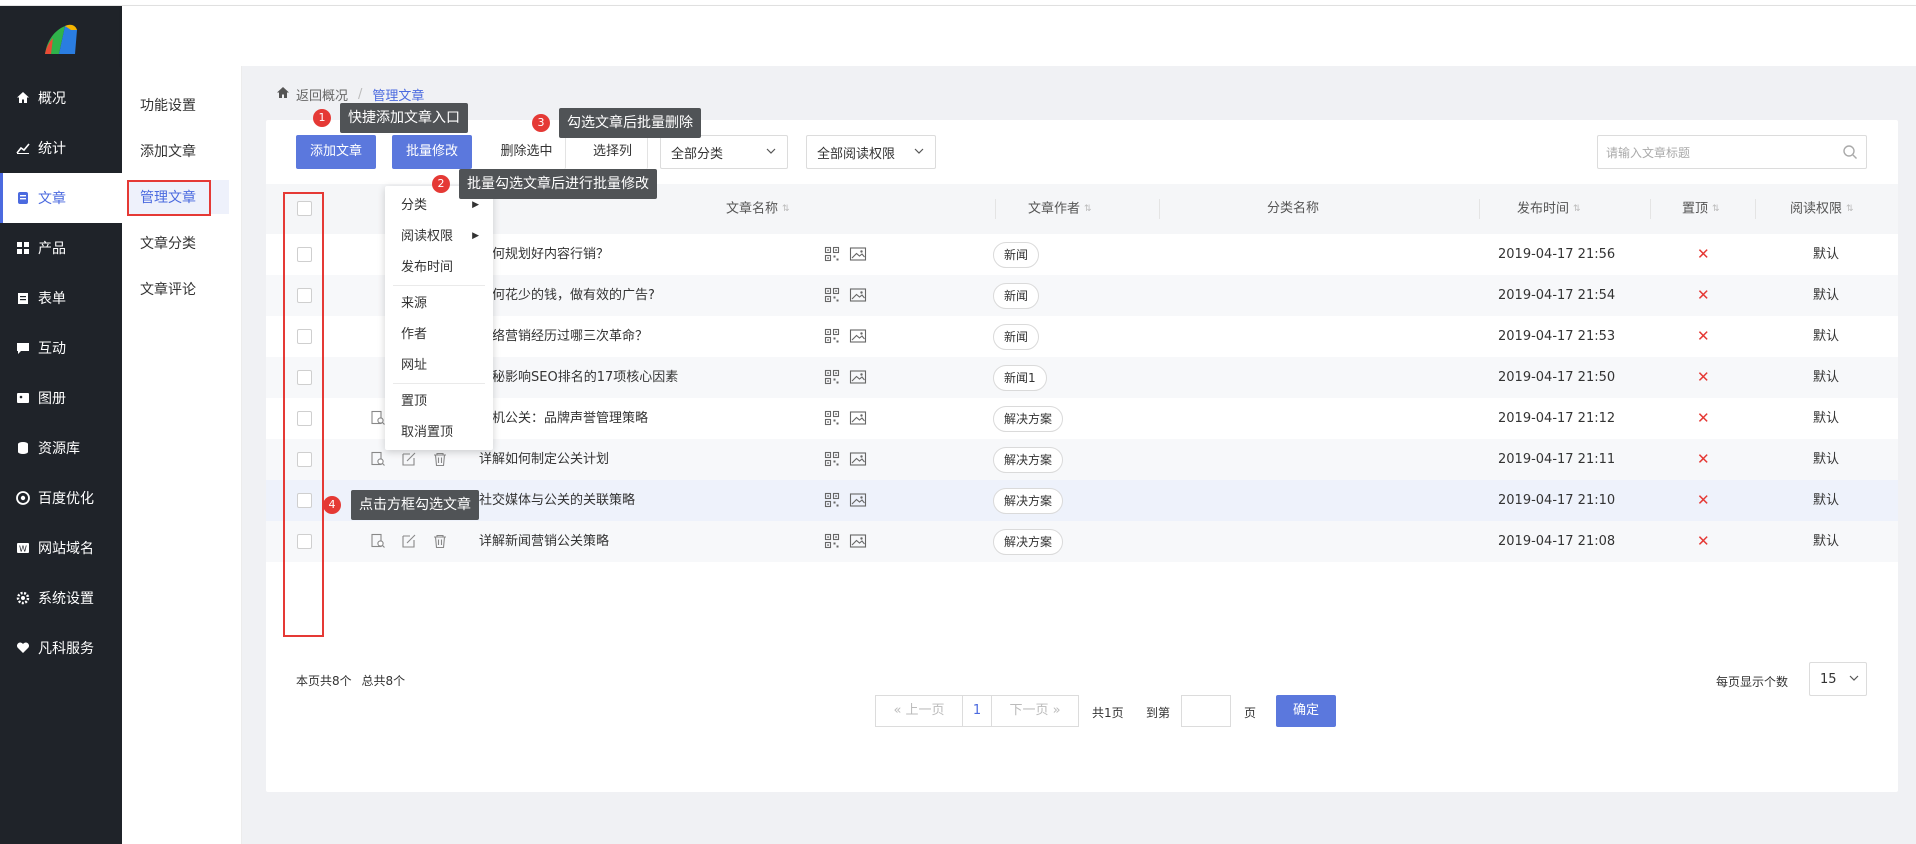  I want to click on article-title-link: 如何规划好内容行销？, so click(544, 254).